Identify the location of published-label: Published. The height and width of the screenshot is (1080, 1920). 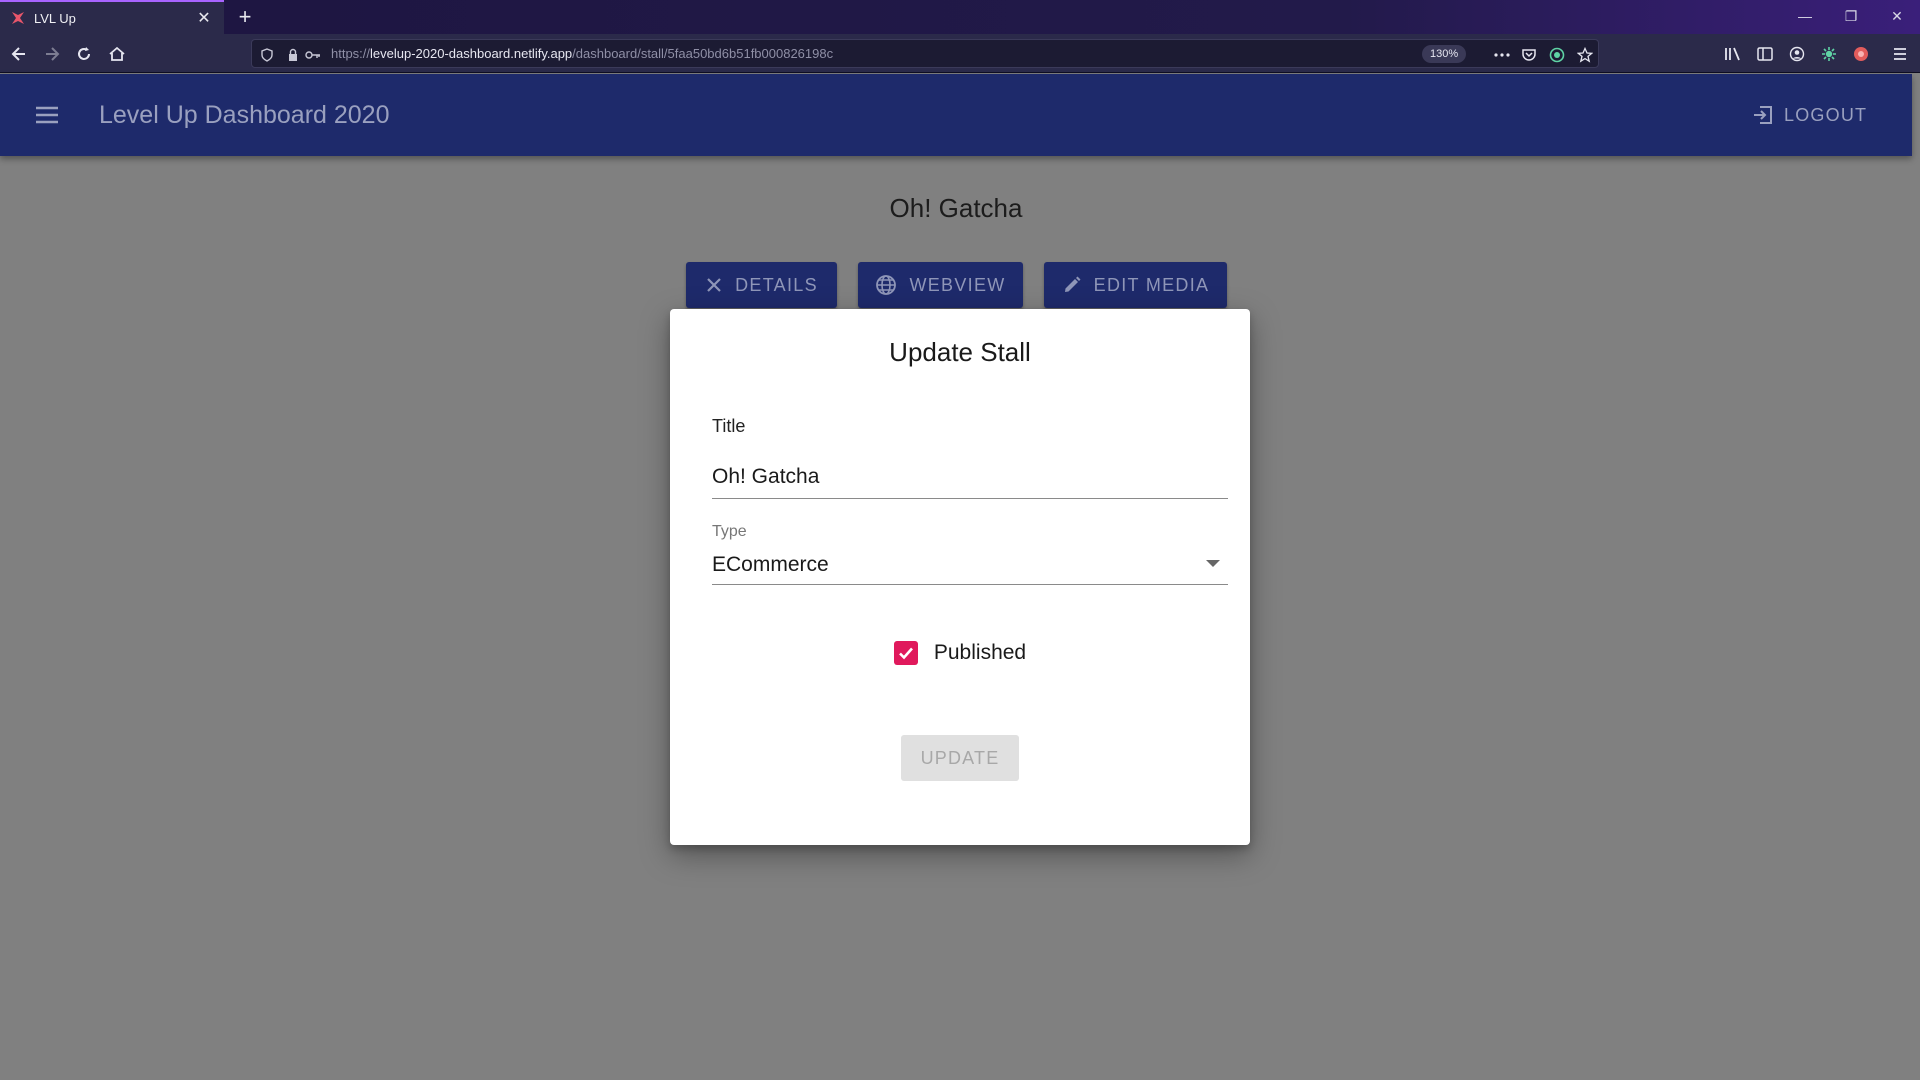
(980, 652).